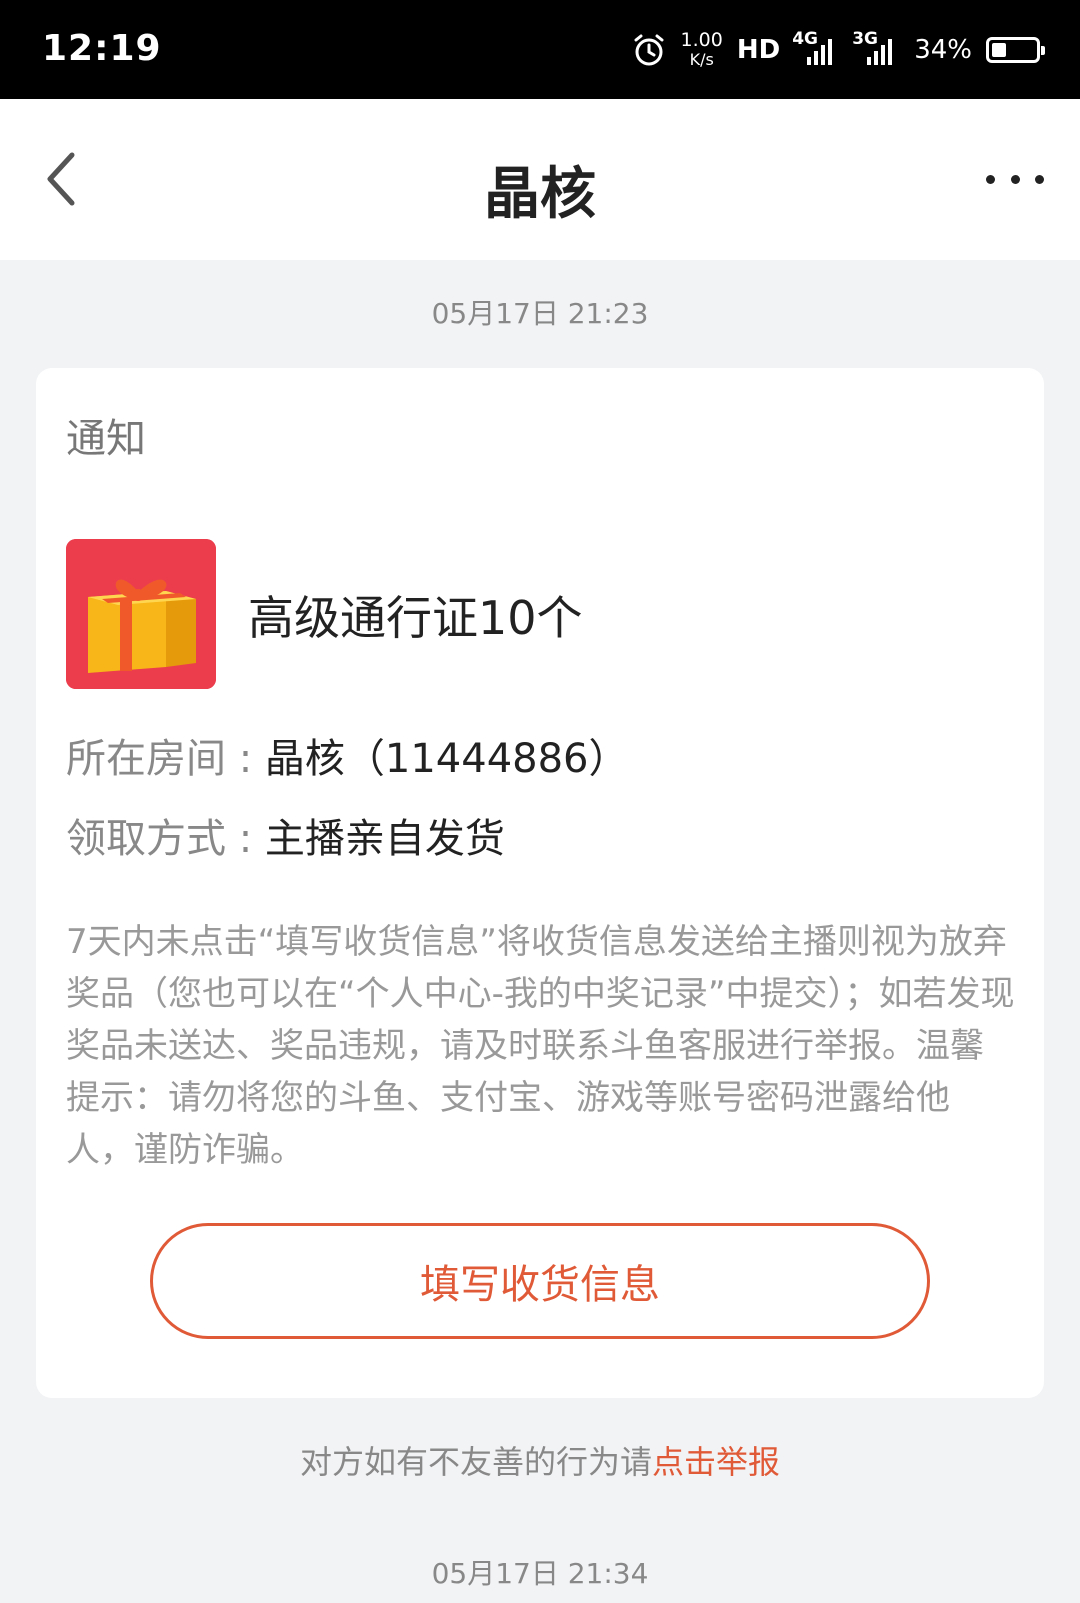 Image resolution: width=1080 pixels, height=1603 pixels. I want to click on report-link: 点击举报, so click(716, 1462).